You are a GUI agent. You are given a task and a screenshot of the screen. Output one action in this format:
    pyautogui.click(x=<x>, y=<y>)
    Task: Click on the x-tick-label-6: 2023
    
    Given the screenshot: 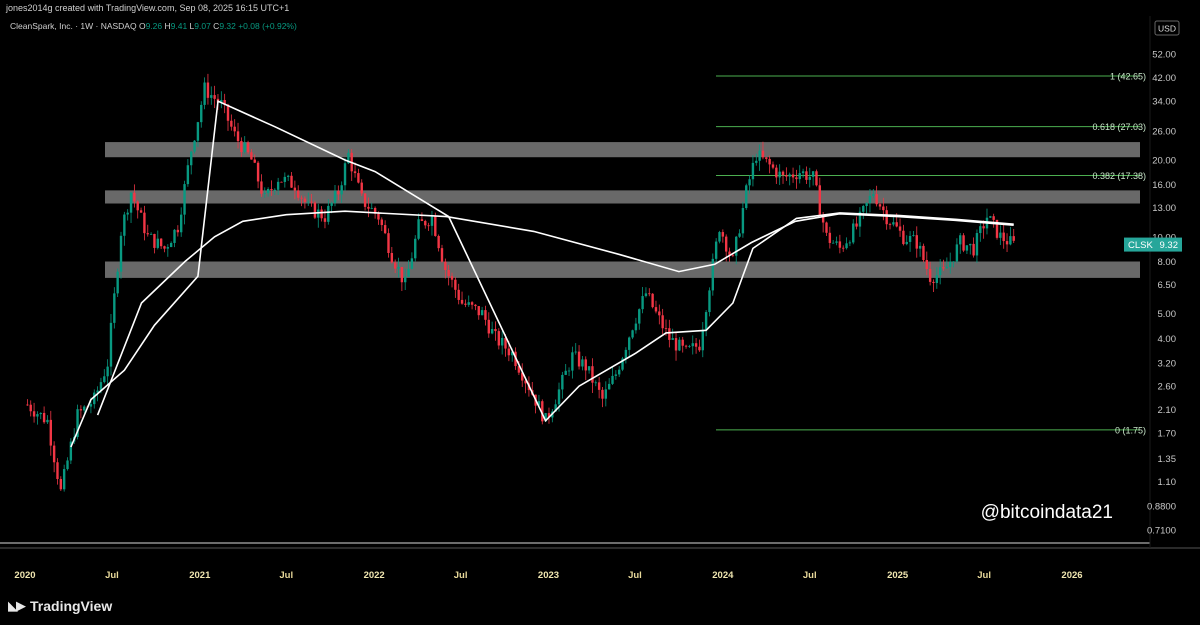 What is the action you would take?
    pyautogui.click(x=548, y=575)
    